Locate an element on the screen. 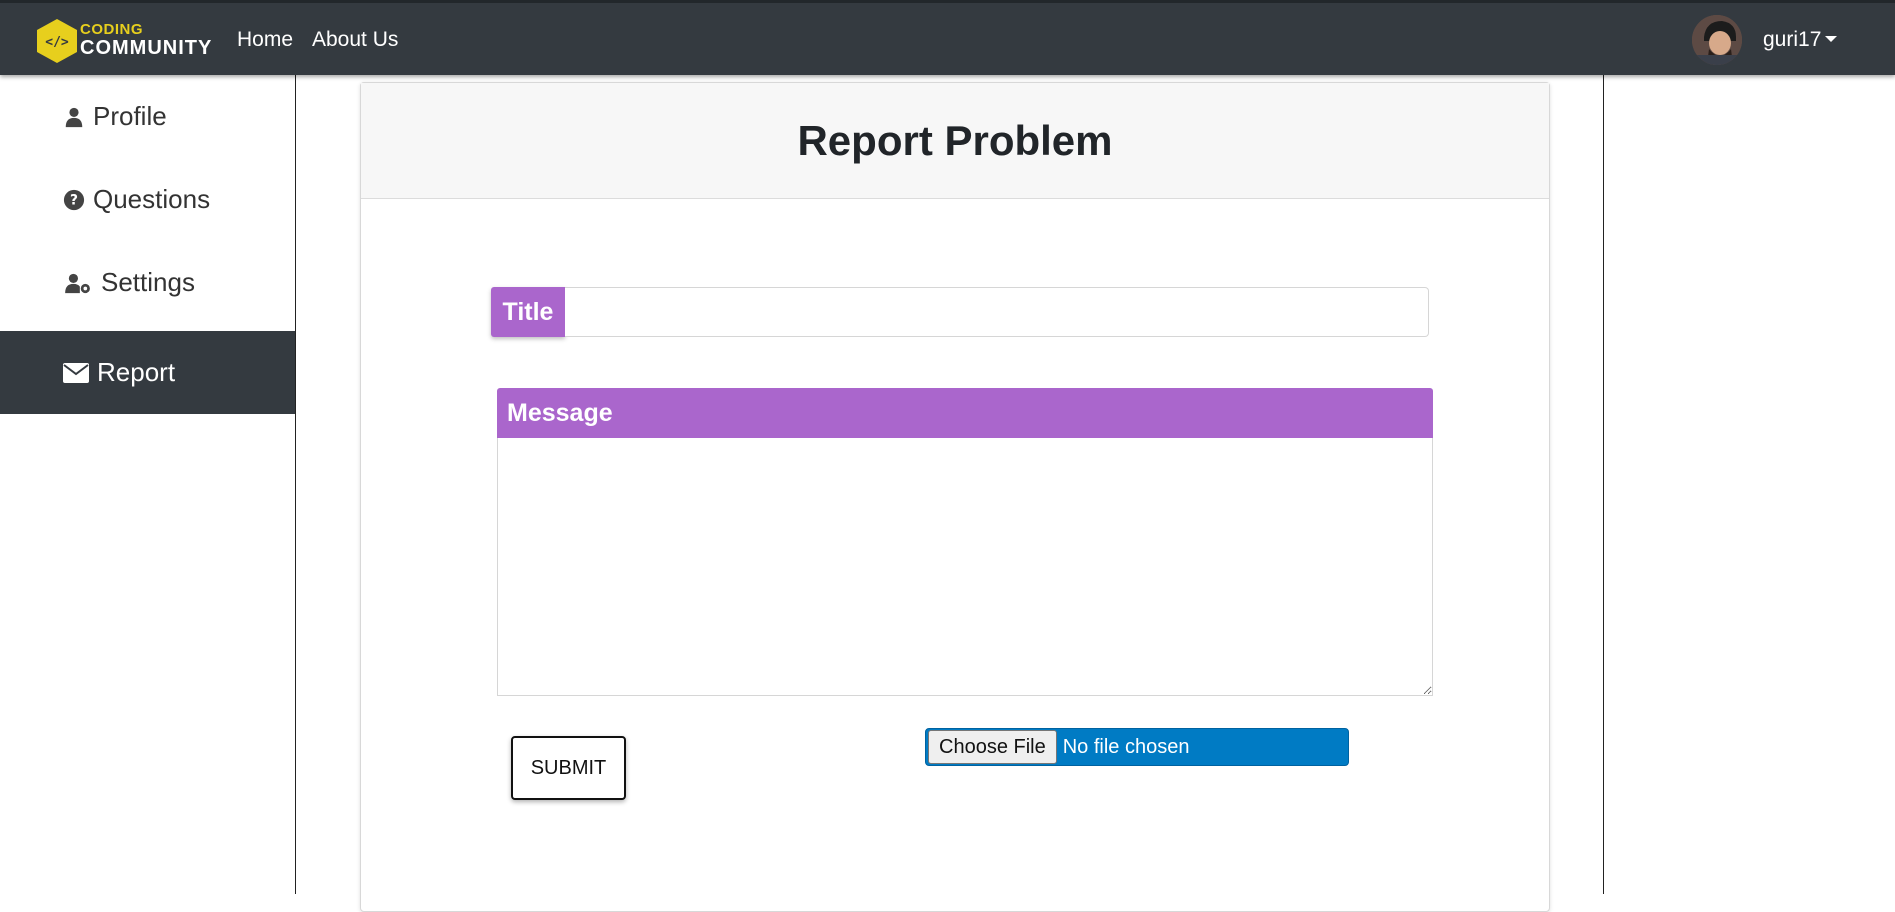  code-hexagon-icon: </> is located at coordinates (57, 41).